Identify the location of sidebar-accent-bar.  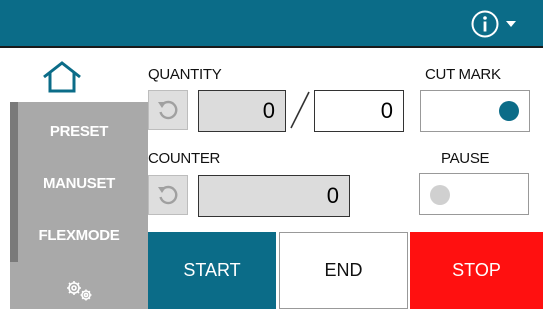
(14, 182).